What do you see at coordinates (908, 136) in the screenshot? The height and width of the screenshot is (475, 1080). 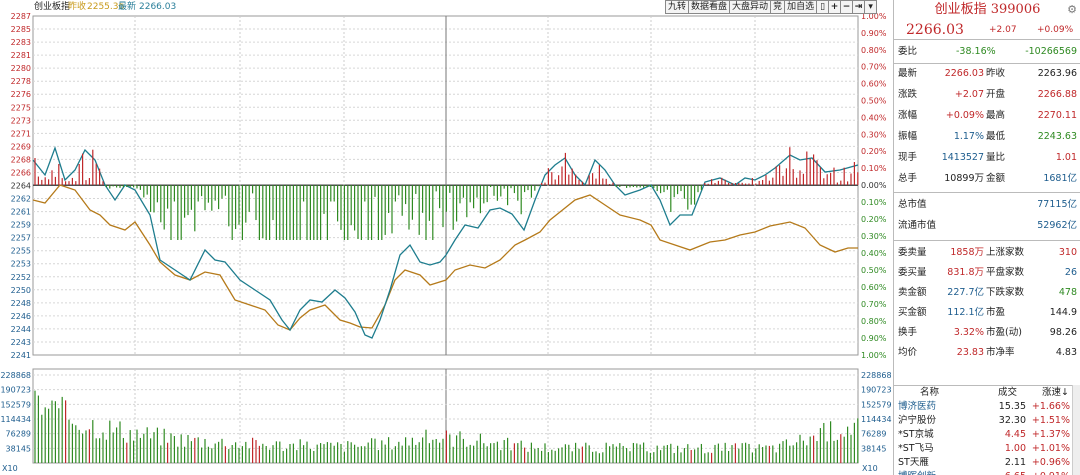 I see `stat-label: 振幅` at bounding box center [908, 136].